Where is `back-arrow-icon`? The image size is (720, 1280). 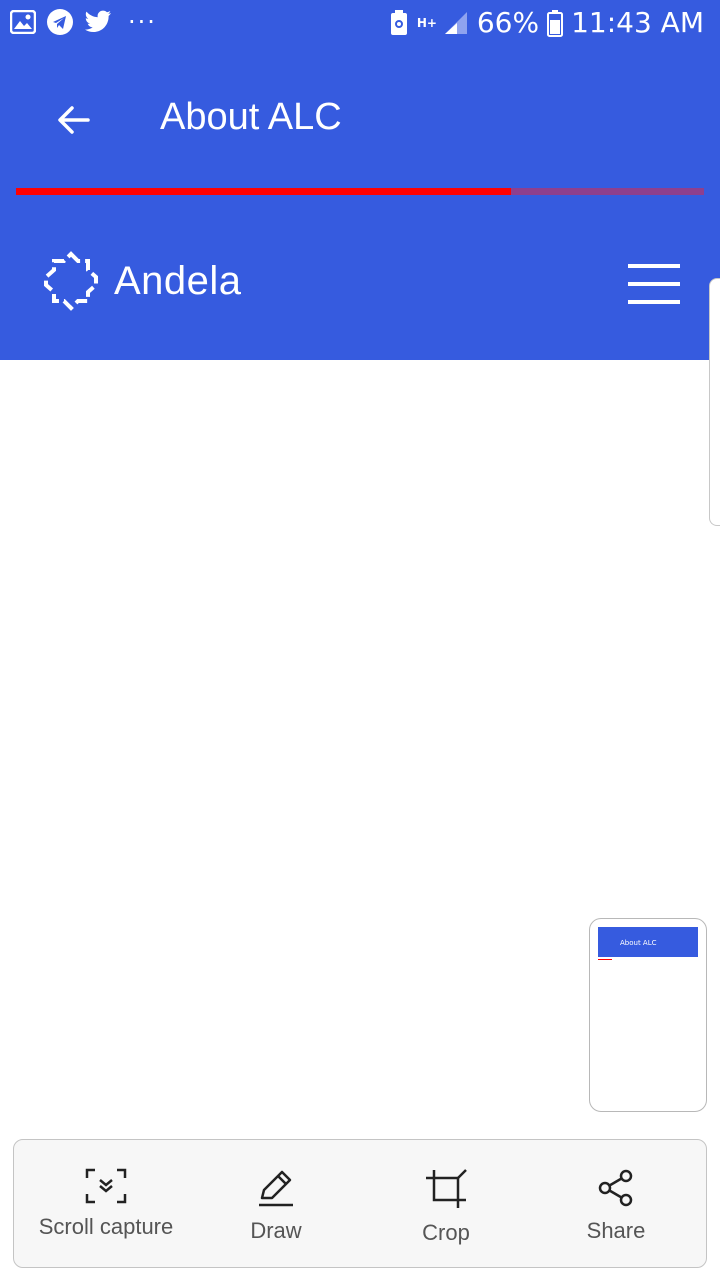
back-arrow-icon is located at coordinates (74, 120).